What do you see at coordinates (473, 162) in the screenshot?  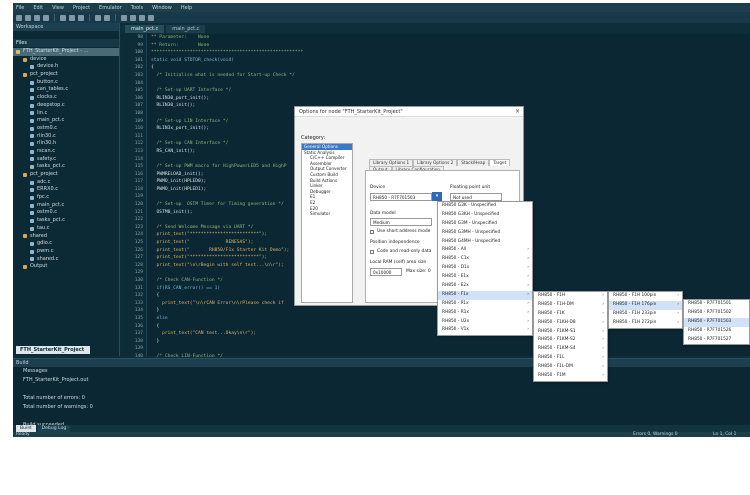 I see `tab-stack-heap: Stack/Heap` at bounding box center [473, 162].